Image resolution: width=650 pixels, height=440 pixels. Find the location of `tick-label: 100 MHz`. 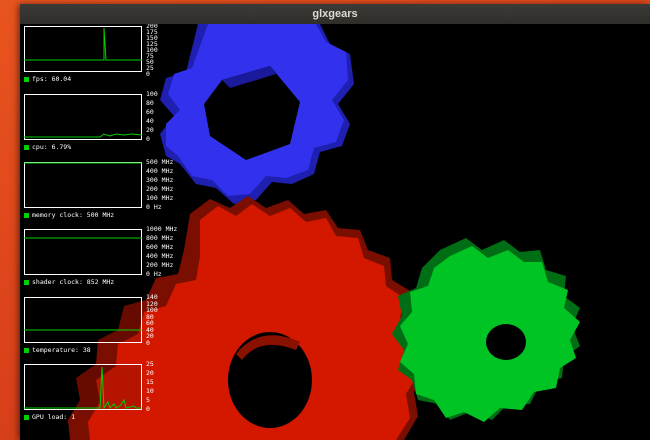

tick-label: 100 MHz is located at coordinates (160, 198).